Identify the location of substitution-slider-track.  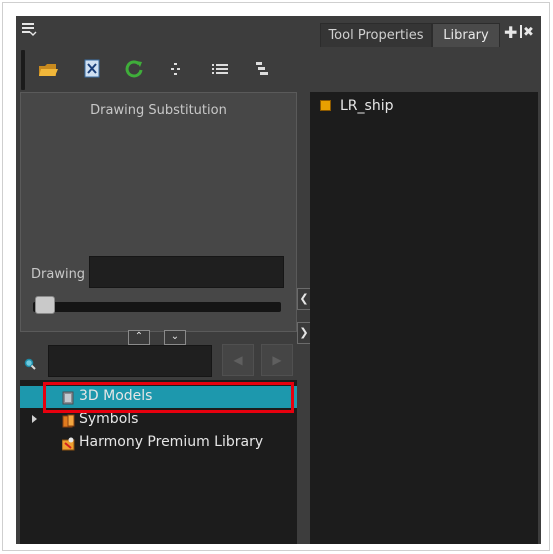
(157, 307).